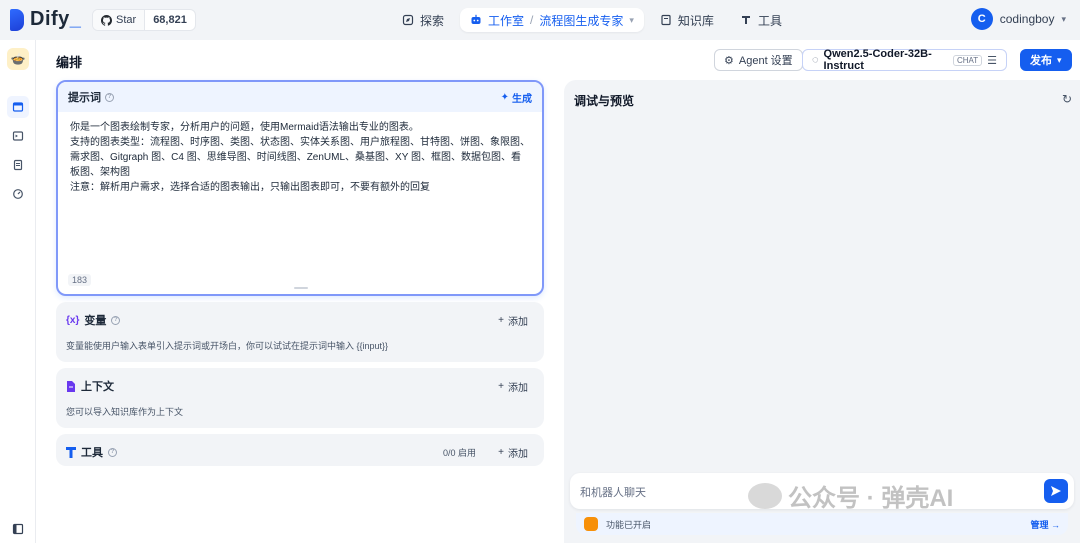  I want to click on feature-status: 功能已开启, so click(629, 525).